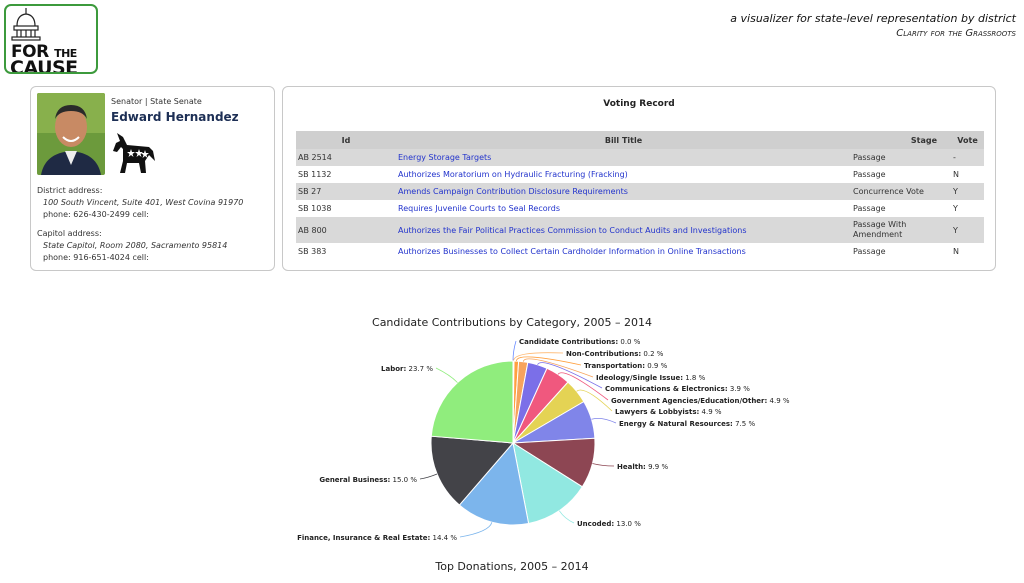 The height and width of the screenshot is (583, 1024). I want to click on pie-label-uncoded: Uncoded: 13.0 %, so click(609, 524).